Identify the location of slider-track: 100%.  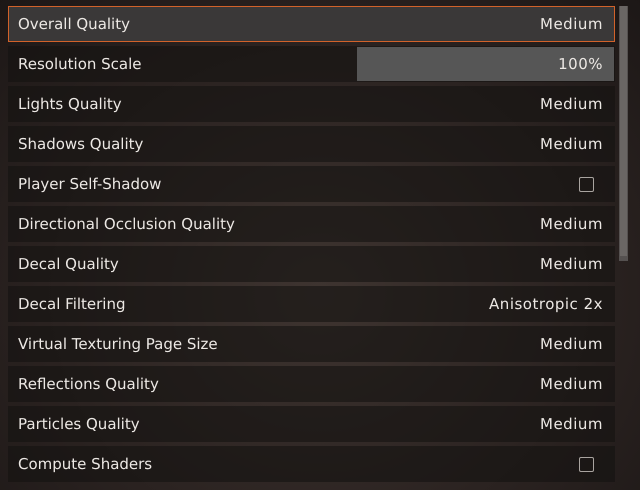
(485, 64).